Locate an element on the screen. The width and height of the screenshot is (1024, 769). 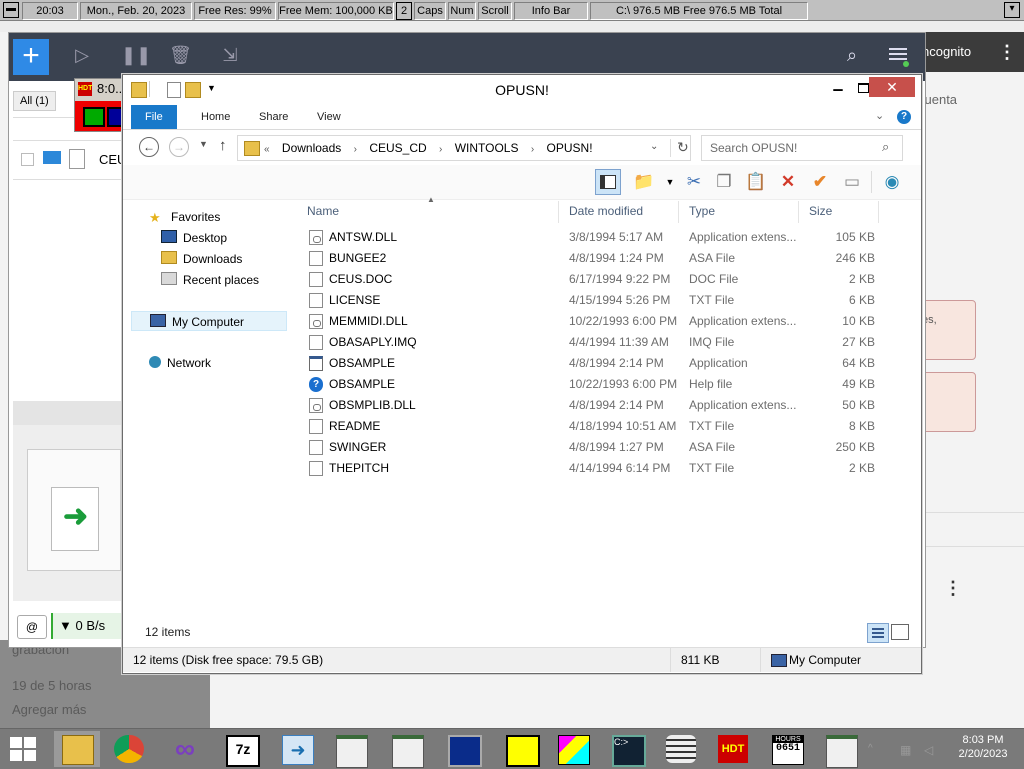
start-button is located at coordinates (24, 750).